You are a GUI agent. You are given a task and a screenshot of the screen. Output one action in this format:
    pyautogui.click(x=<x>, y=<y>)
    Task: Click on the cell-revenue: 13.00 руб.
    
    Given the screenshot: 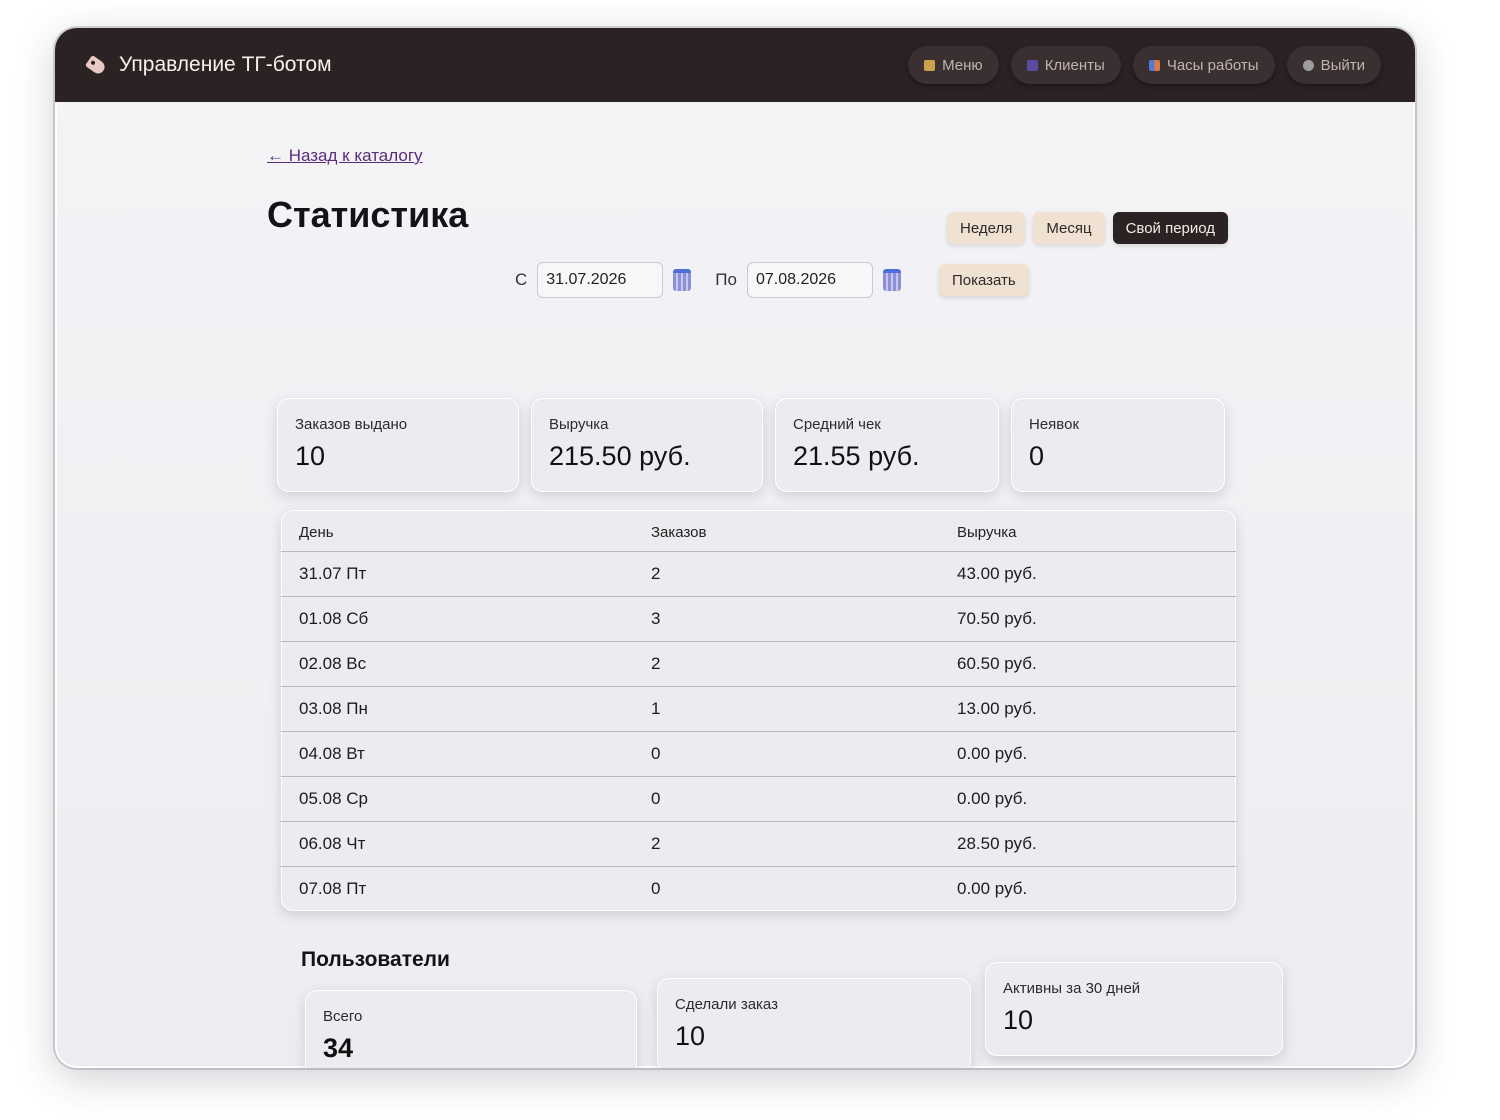 What is the action you would take?
    pyautogui.click(x=1087, y=709)
    